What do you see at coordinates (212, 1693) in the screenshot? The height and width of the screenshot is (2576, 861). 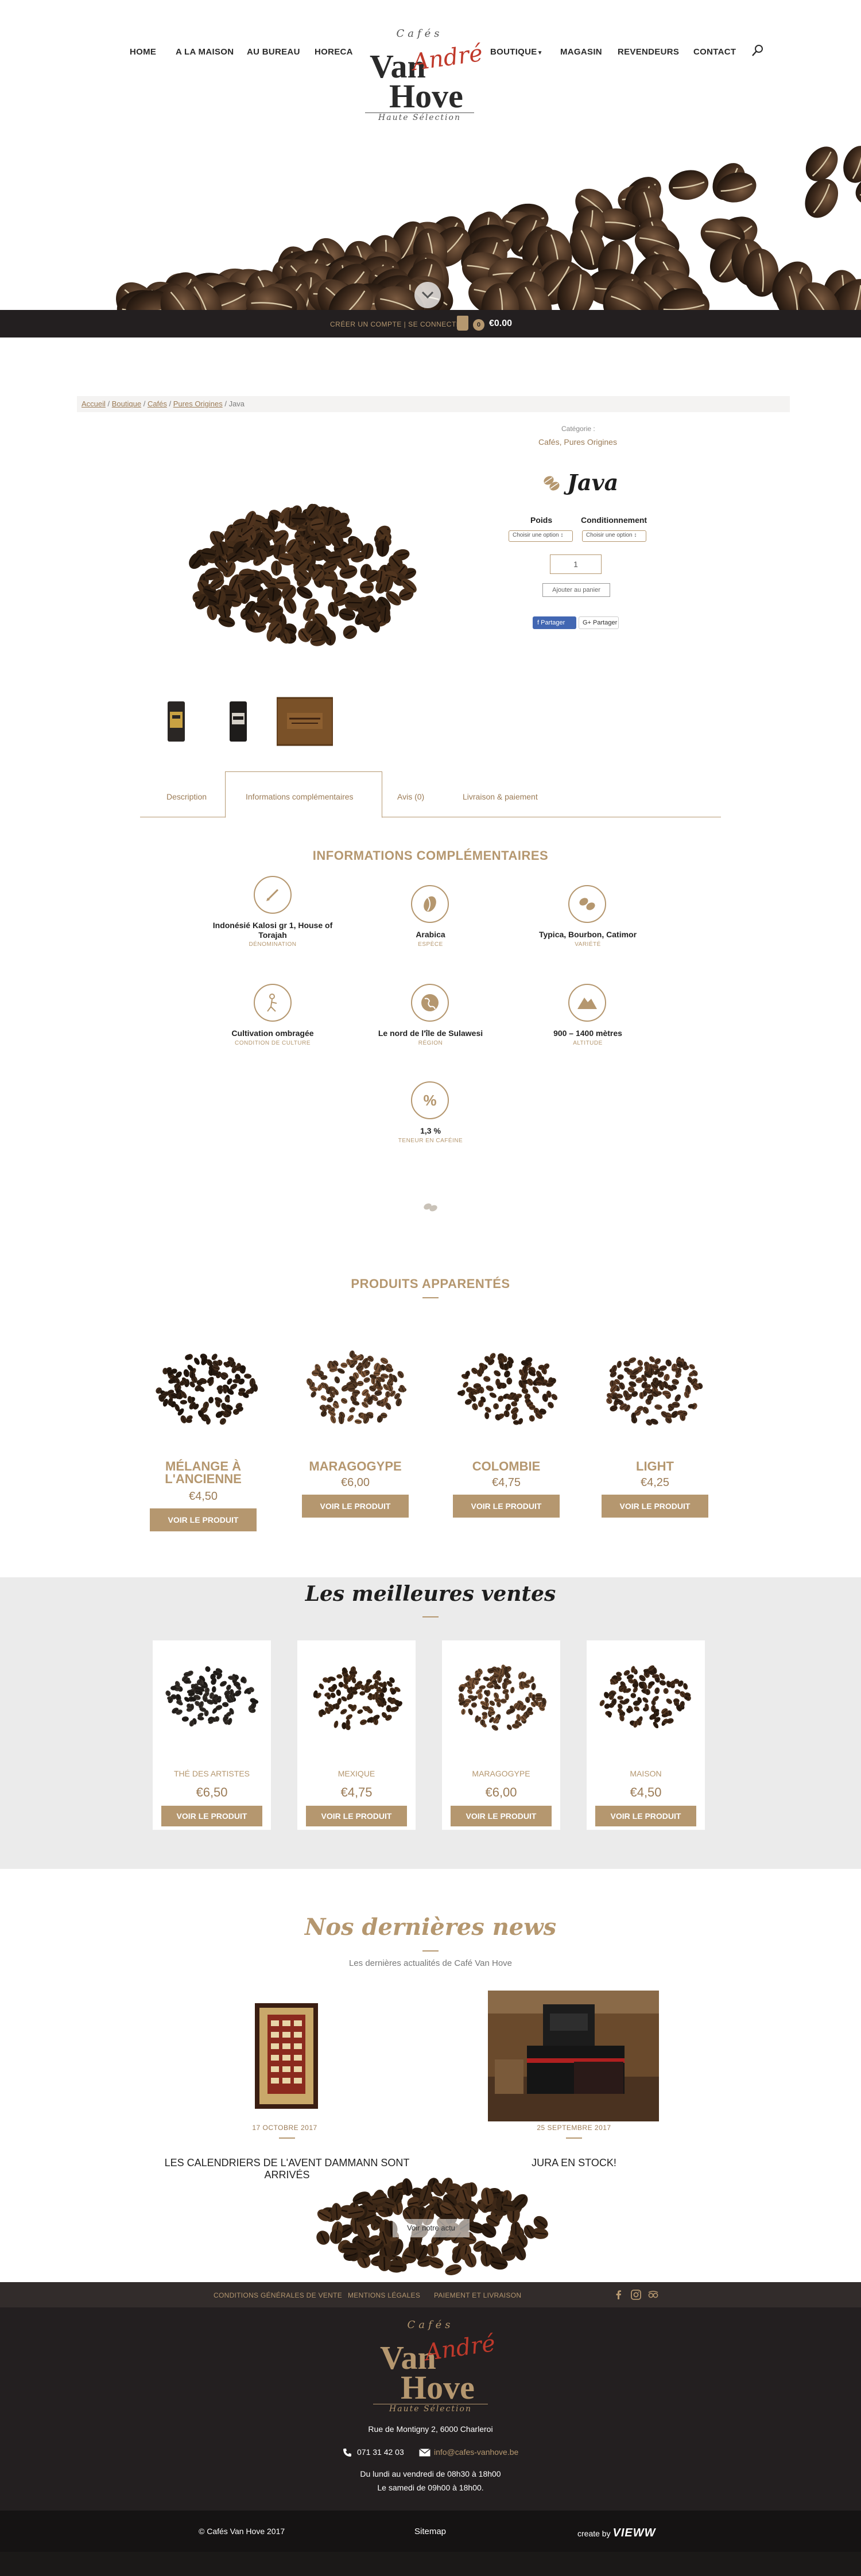 I see `best-image-the` at bounding box center [212, 1693].